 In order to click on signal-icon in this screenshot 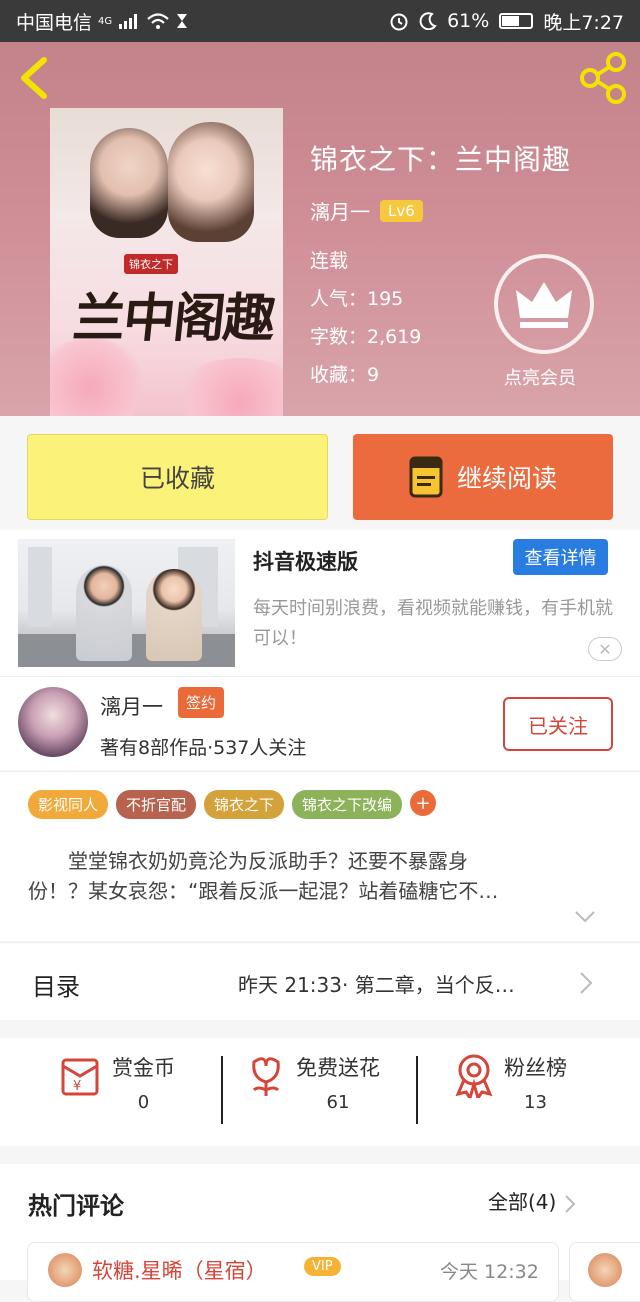, I will do `click(128, 21)`.